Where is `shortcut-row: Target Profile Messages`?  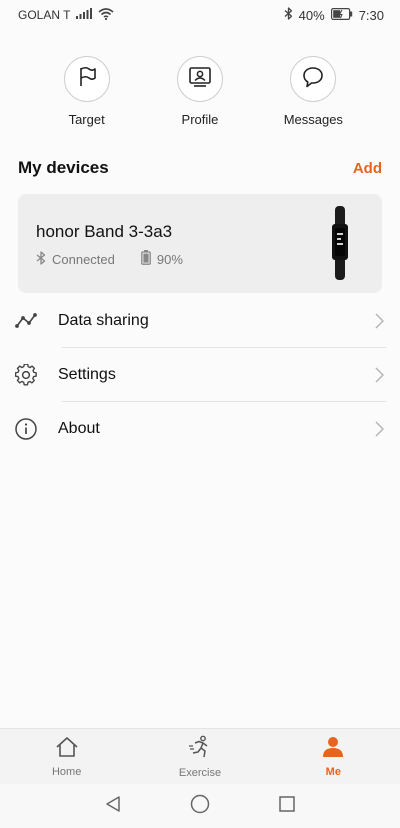 shortcut-row: Target Profile Messages is located at coordinates (200, 91).